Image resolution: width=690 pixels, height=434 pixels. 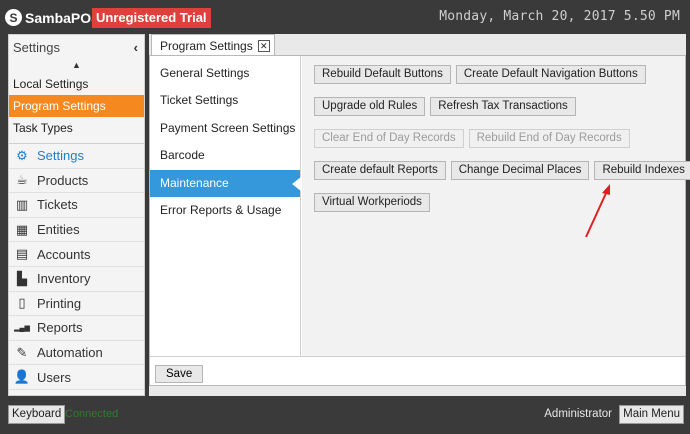 I want to click on sidebar-item-accounts: ▤ Accounts, so click(x=76, y=254).